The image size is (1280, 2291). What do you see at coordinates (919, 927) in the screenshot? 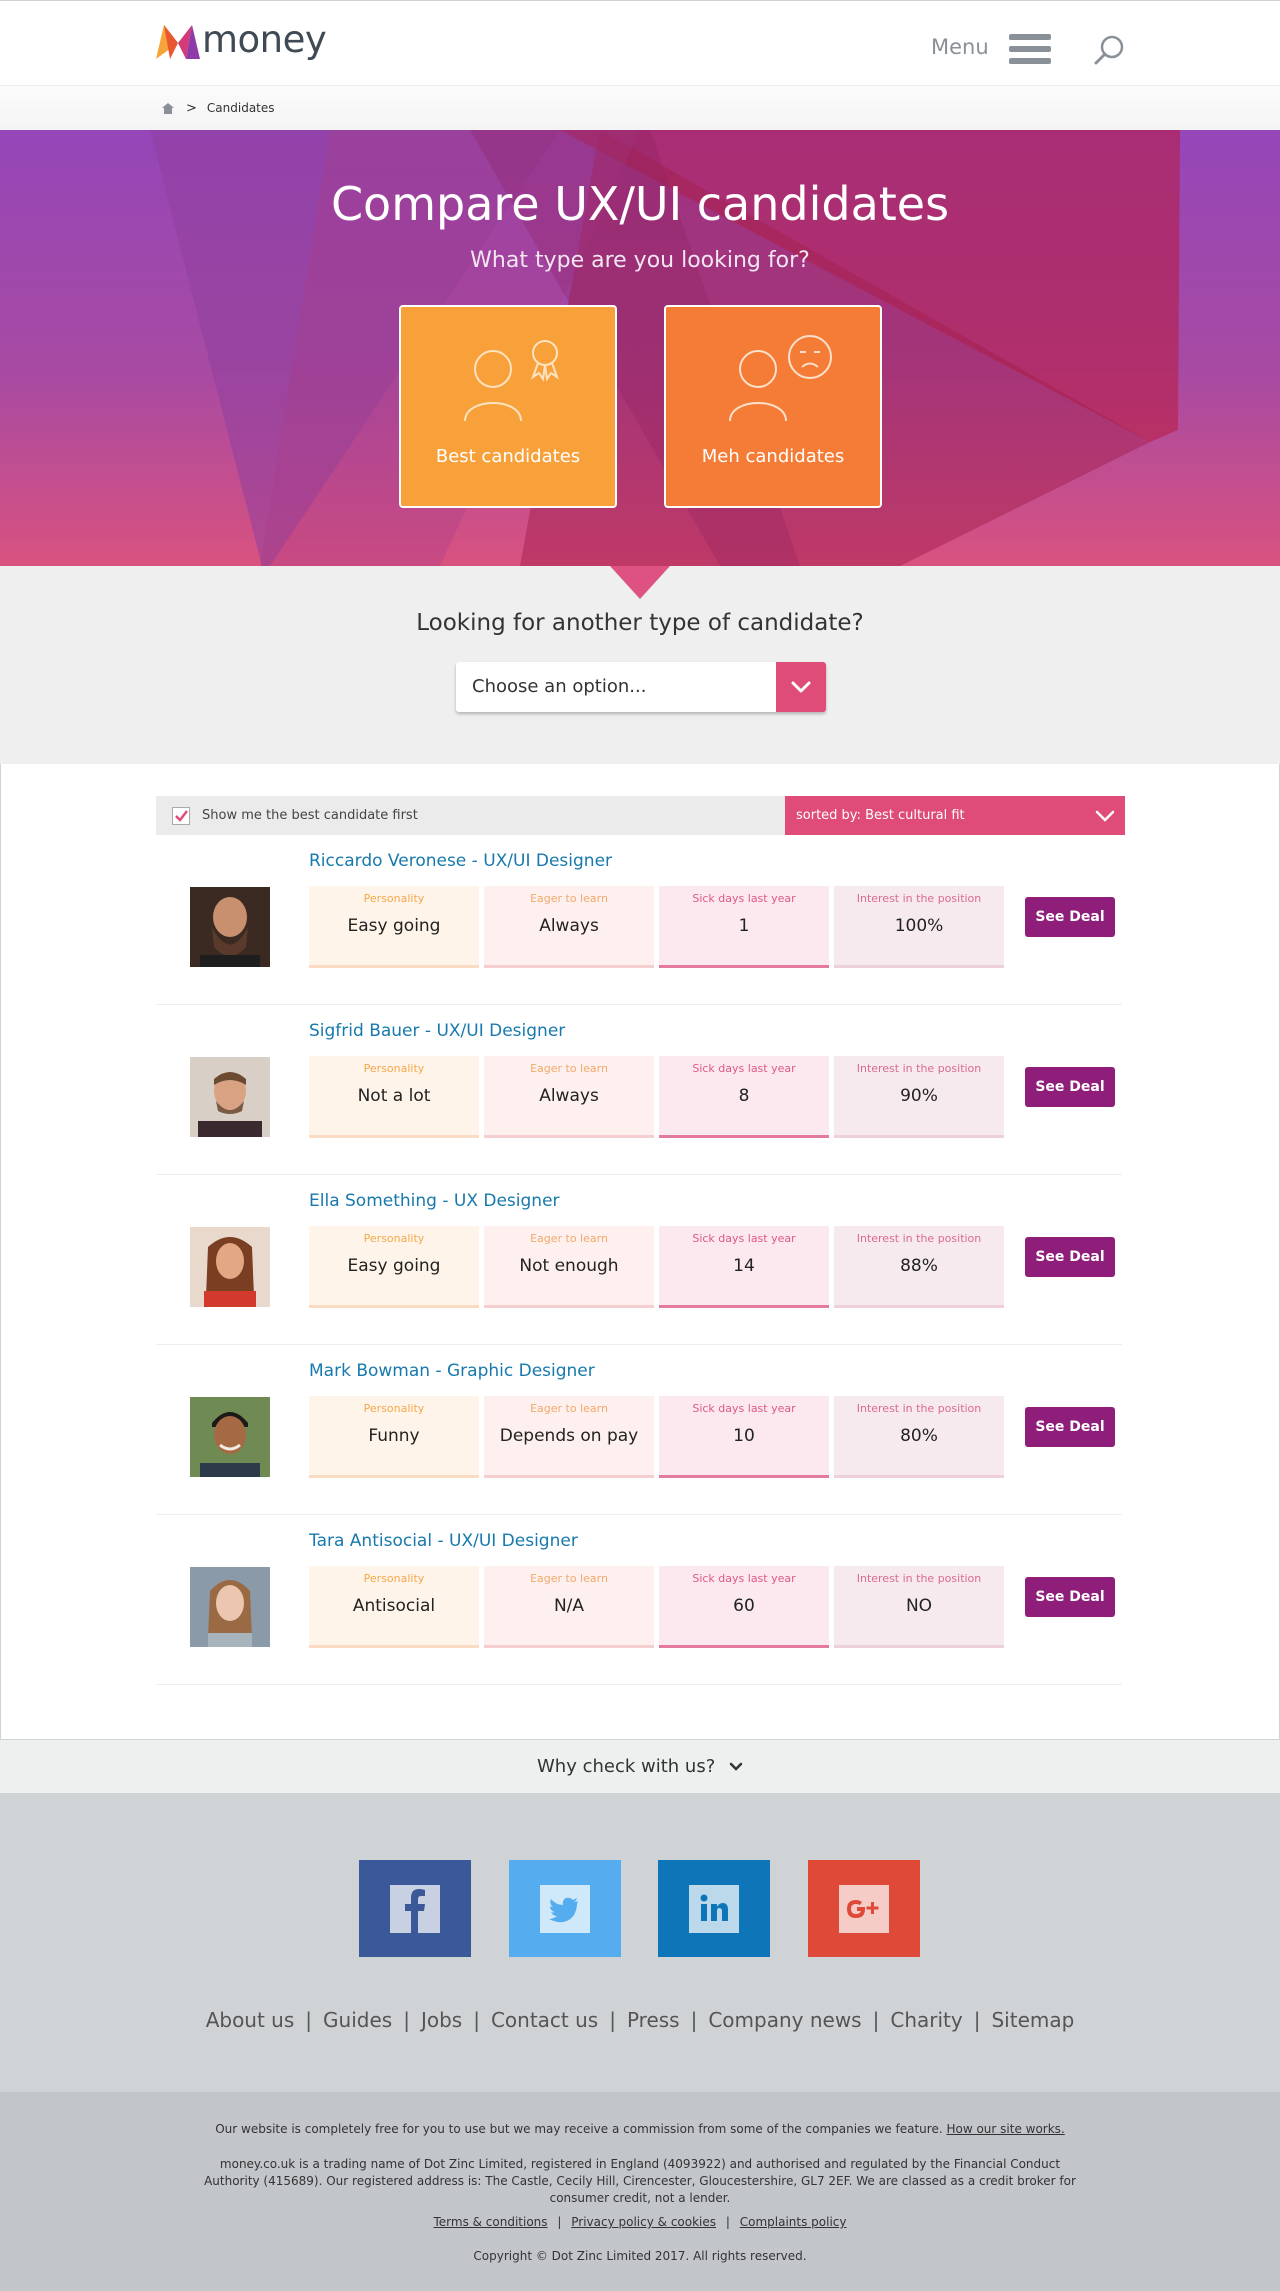
I see `stat-interest: Interest in the position 100%` at bounding box center [919, 927].